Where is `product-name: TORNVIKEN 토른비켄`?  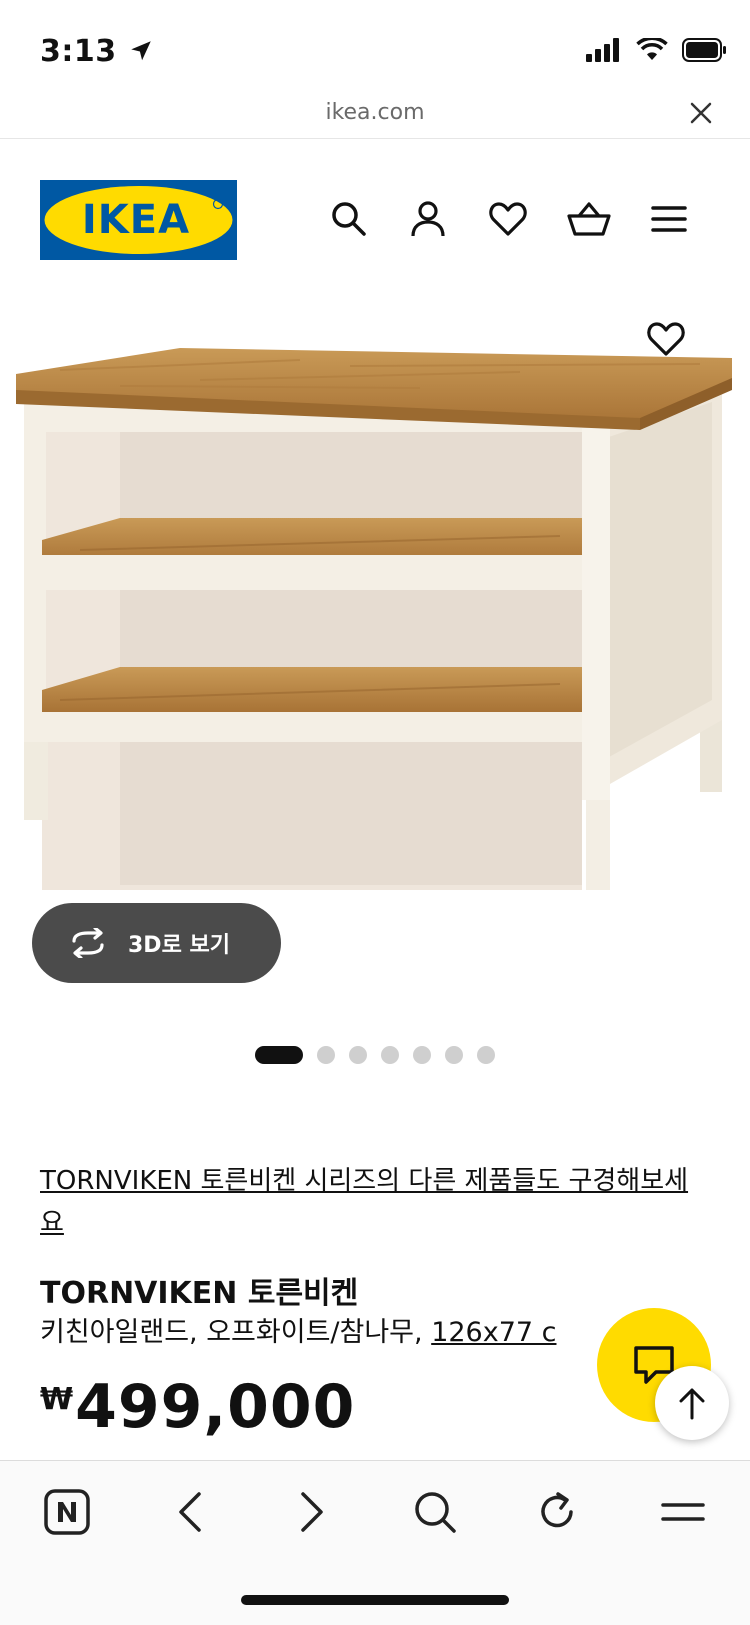 product-name: TORNVIKEN 토른비켄 is located at coordinates (199, 1293).